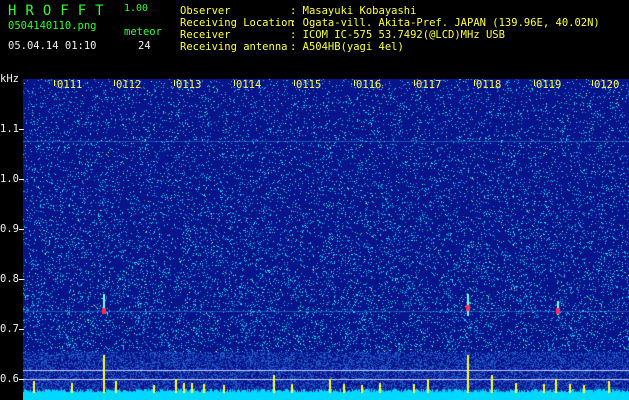 The height and width of the screenshot is (400, 629). I want to click on info-label-receiver: Receiver, so click(205, 35).